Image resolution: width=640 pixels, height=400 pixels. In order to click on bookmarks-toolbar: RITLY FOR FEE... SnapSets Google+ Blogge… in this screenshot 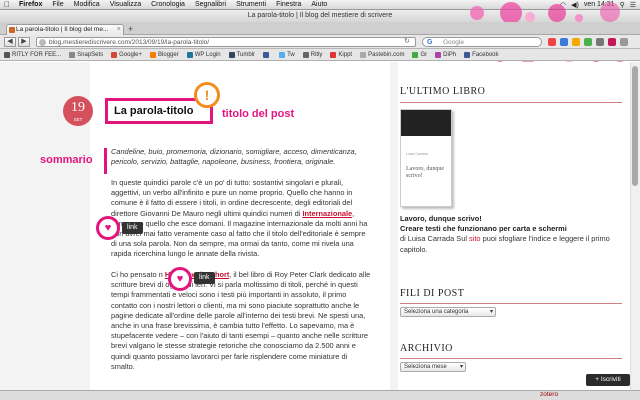, I will do `click(320, 55)`.